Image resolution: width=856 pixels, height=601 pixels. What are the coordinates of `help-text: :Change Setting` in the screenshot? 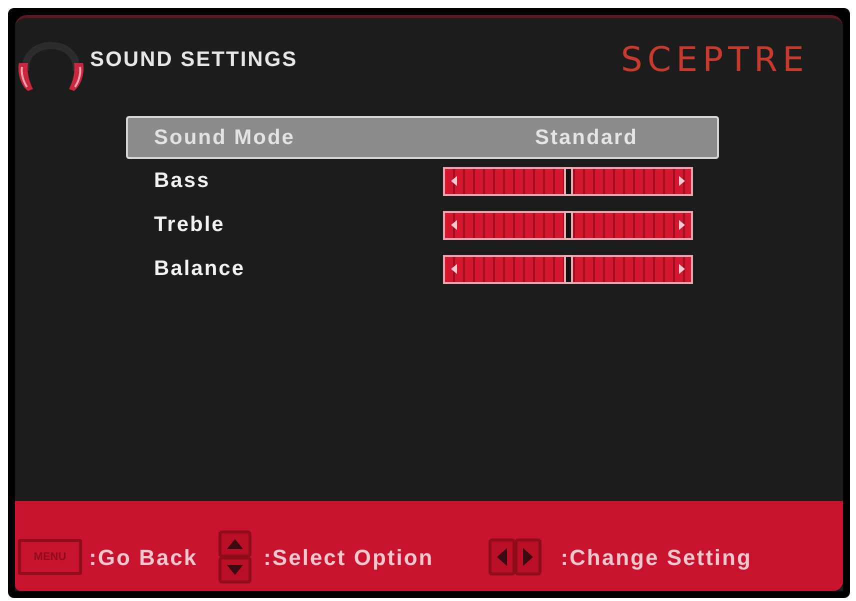 It's located at (656, 558).